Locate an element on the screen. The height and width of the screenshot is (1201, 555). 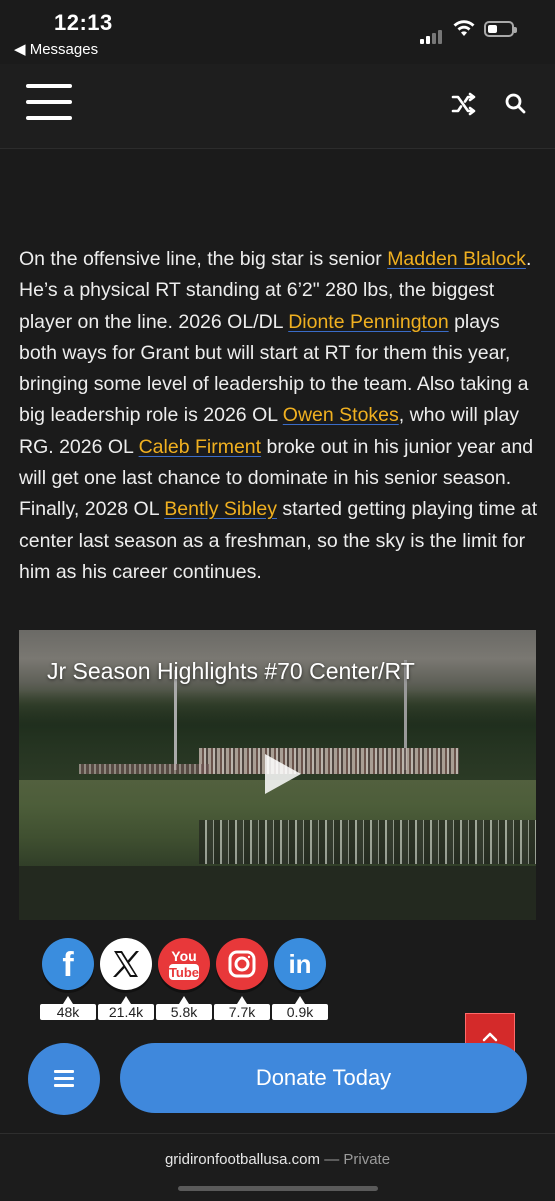
site-header is located at coordinates (277, 106).